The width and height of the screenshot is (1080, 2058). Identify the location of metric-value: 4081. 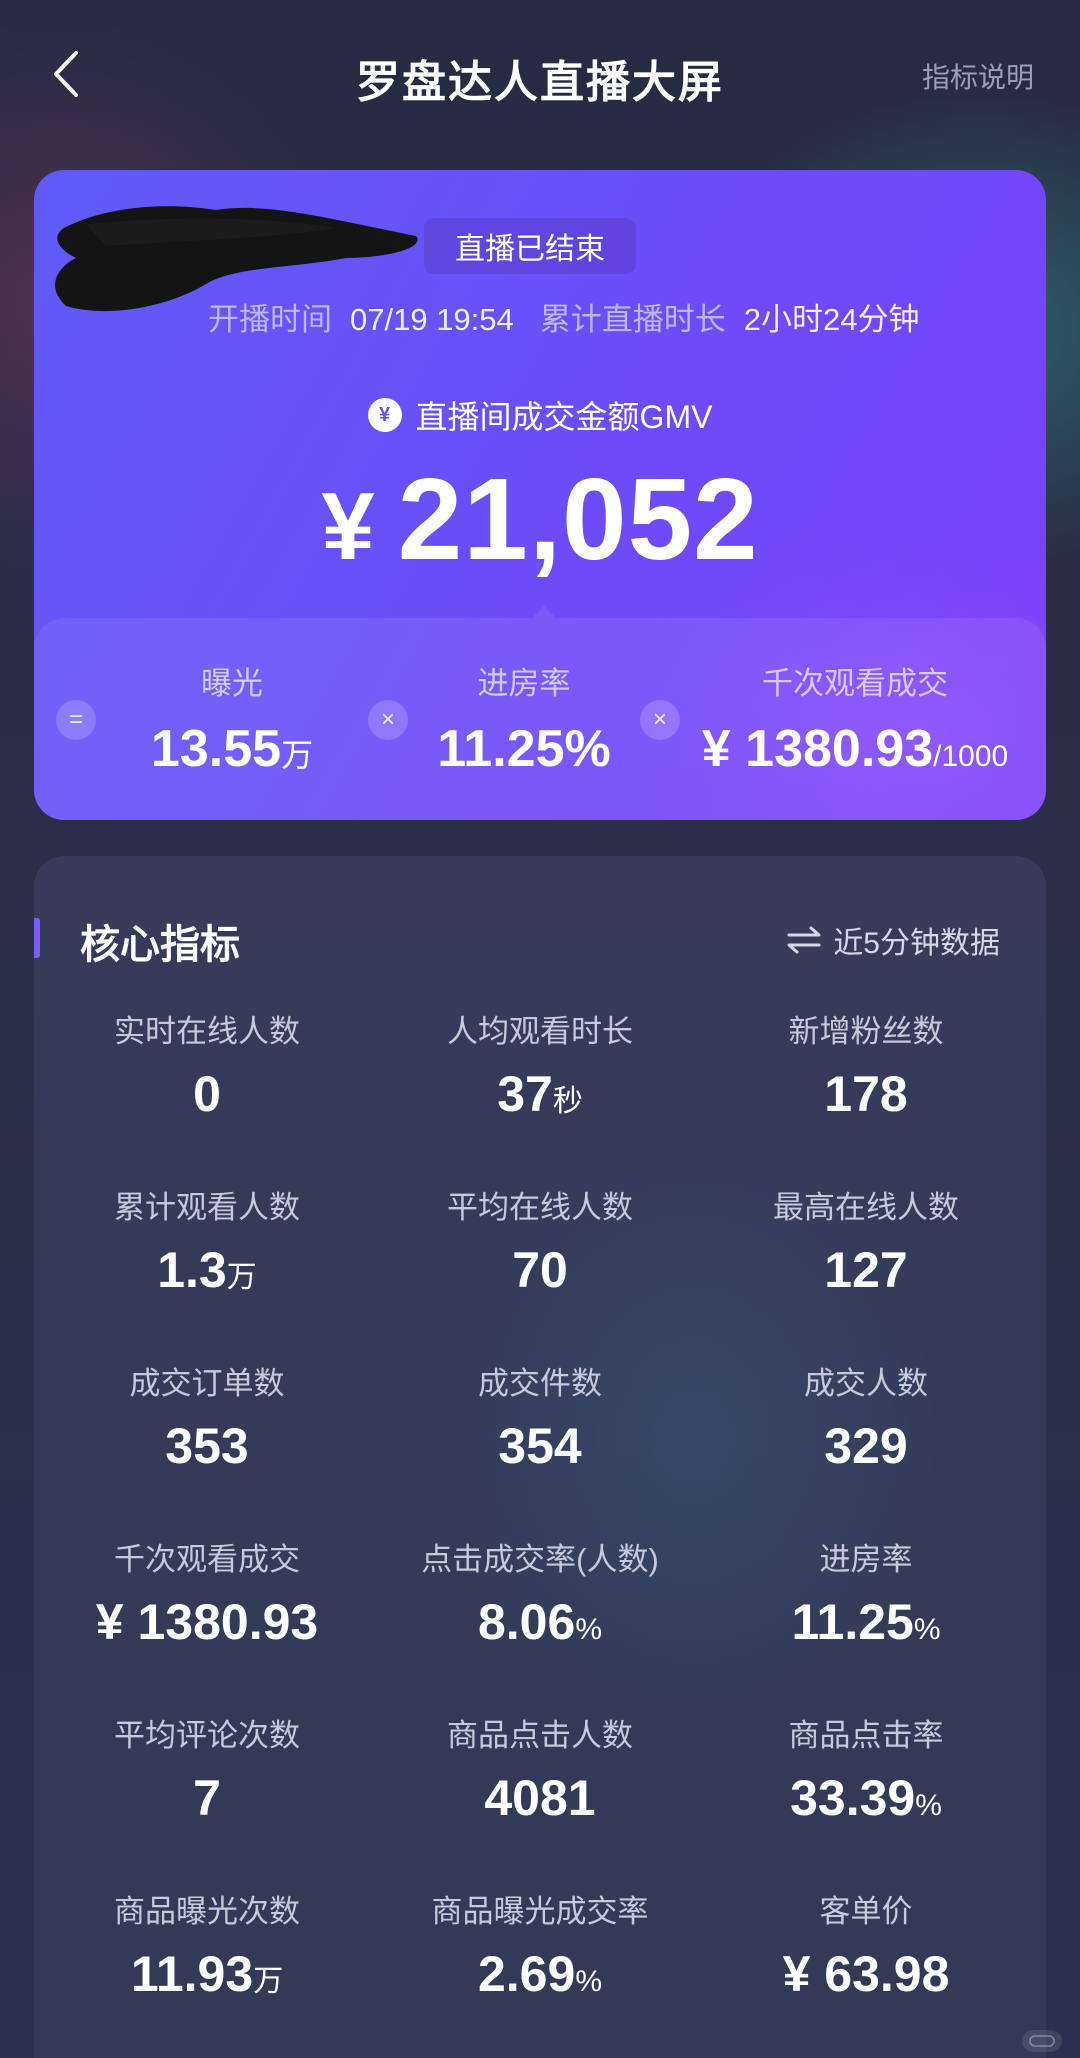
(540, 1798).